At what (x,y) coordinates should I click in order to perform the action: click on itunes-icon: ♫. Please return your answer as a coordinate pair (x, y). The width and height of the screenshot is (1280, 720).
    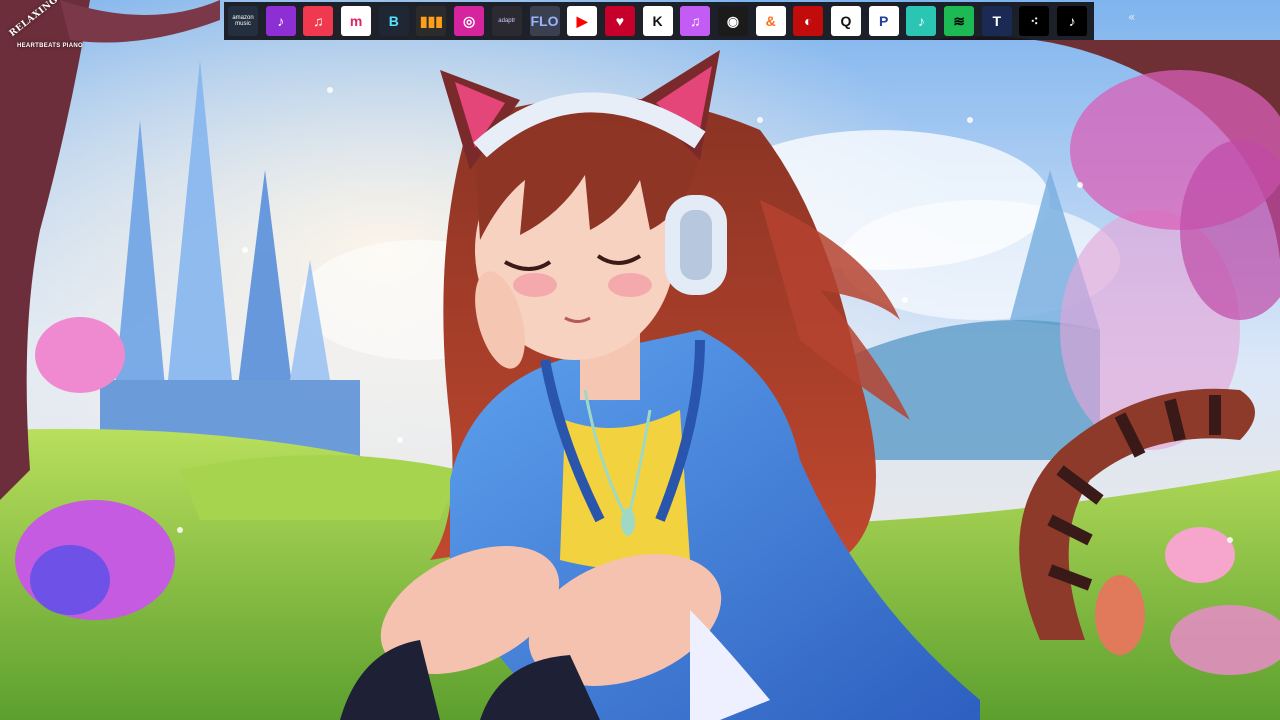
    Looking at the image, I should click on (695, 21).